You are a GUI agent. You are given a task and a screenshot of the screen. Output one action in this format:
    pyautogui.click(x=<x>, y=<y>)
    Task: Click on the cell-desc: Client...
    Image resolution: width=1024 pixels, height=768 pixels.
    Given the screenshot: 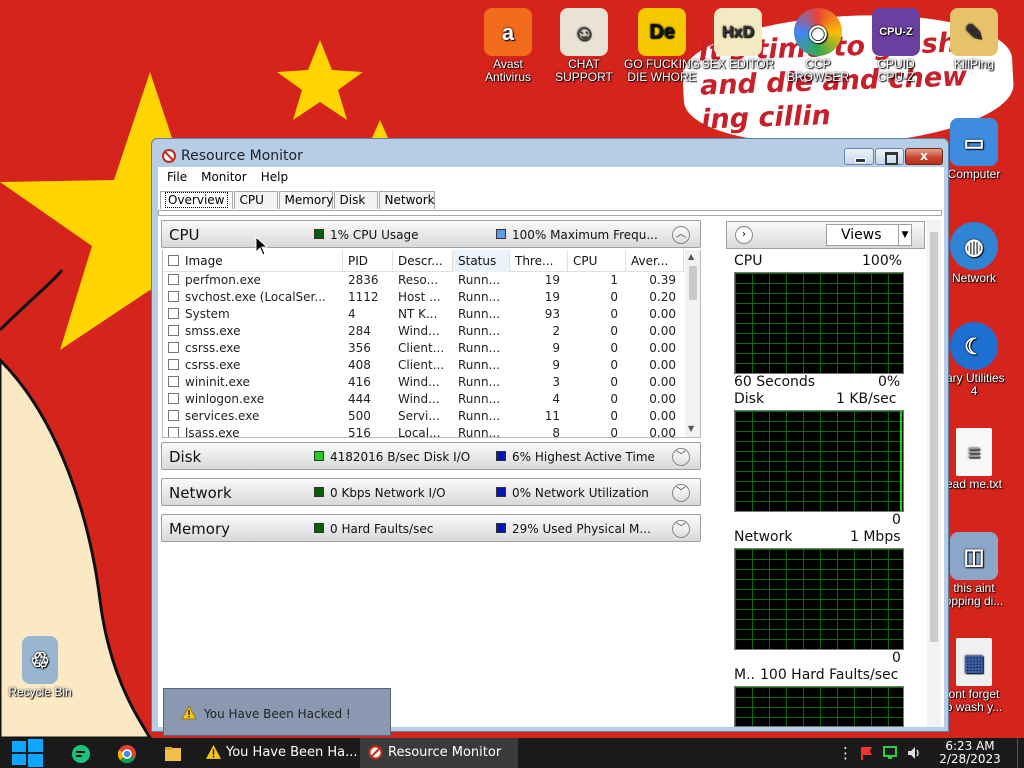 What is the action you would take?
    pyautogui.click(x=421, y=348)
    